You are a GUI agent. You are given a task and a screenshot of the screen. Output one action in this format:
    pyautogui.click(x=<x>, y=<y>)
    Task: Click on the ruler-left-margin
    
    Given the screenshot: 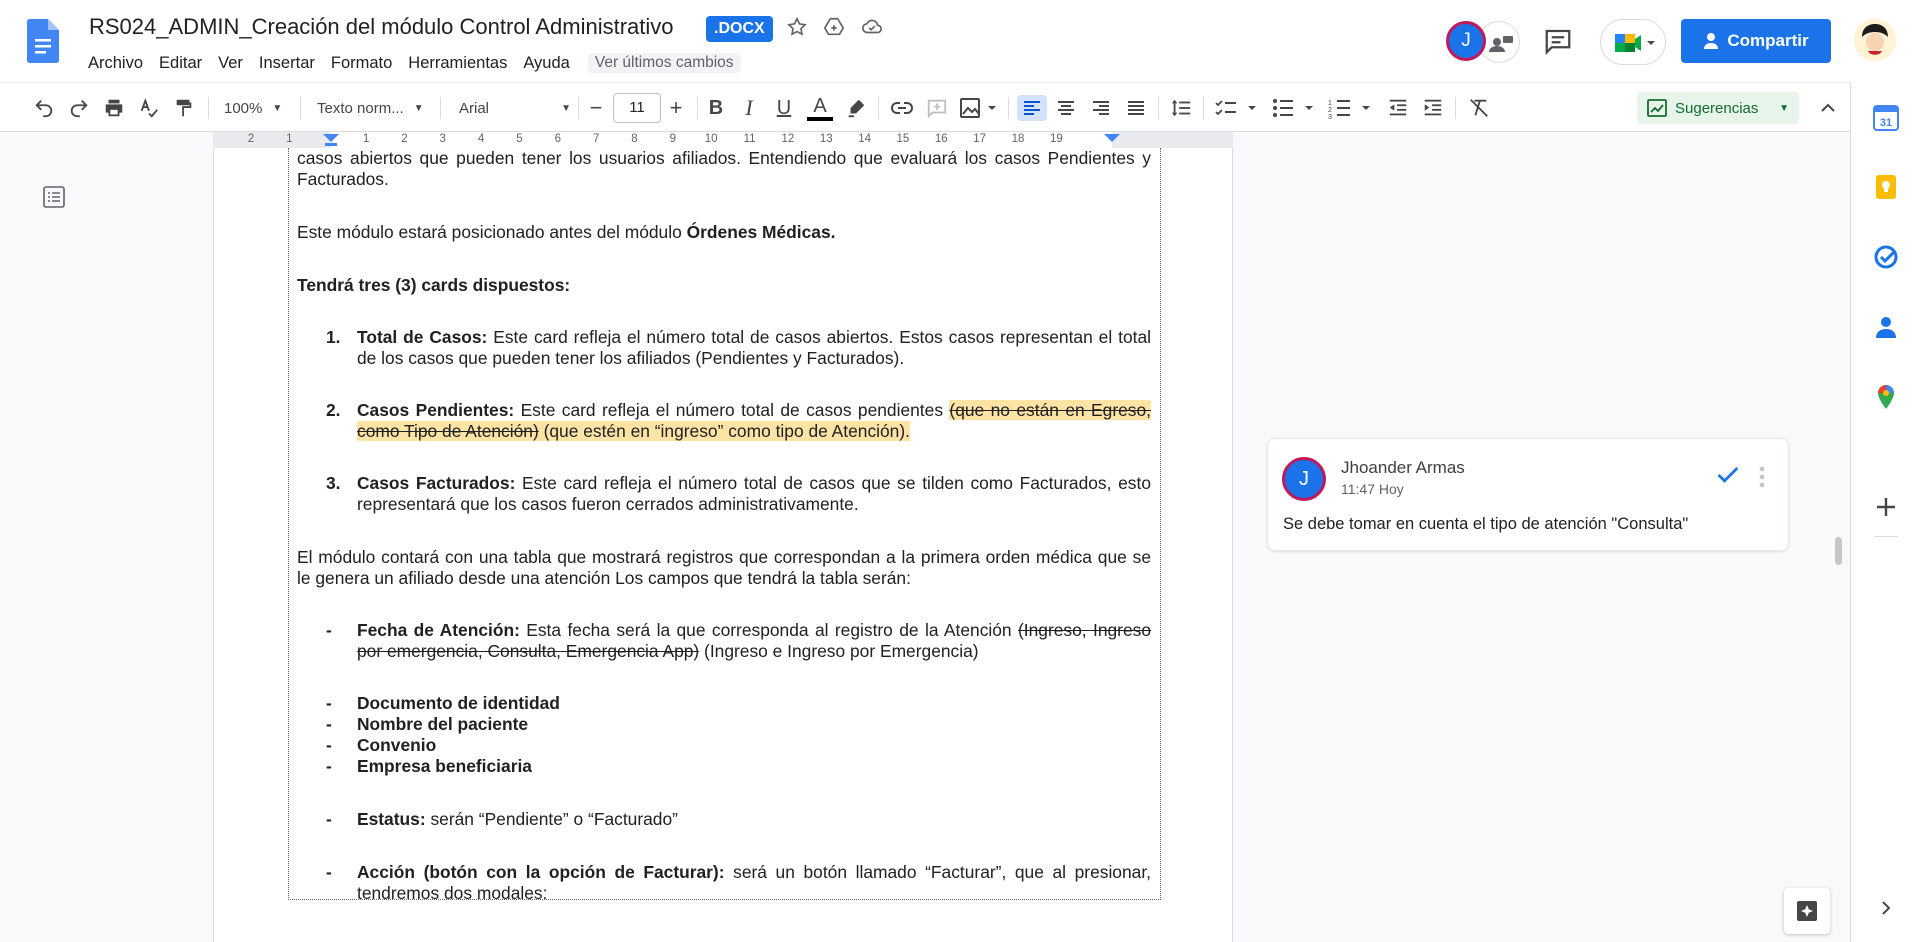 What is the action you would take?
    pyautogui.click(x=272, y=140)
    